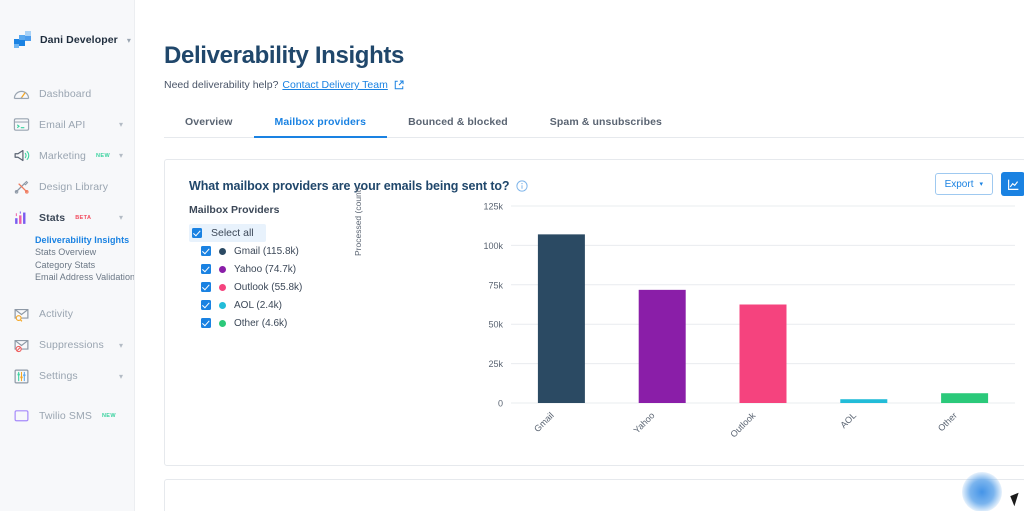 The height and width of the screenshot is (511, 1024). I want to click on tab-mailbox-providers: Mailbox providers, so click(320, 127).